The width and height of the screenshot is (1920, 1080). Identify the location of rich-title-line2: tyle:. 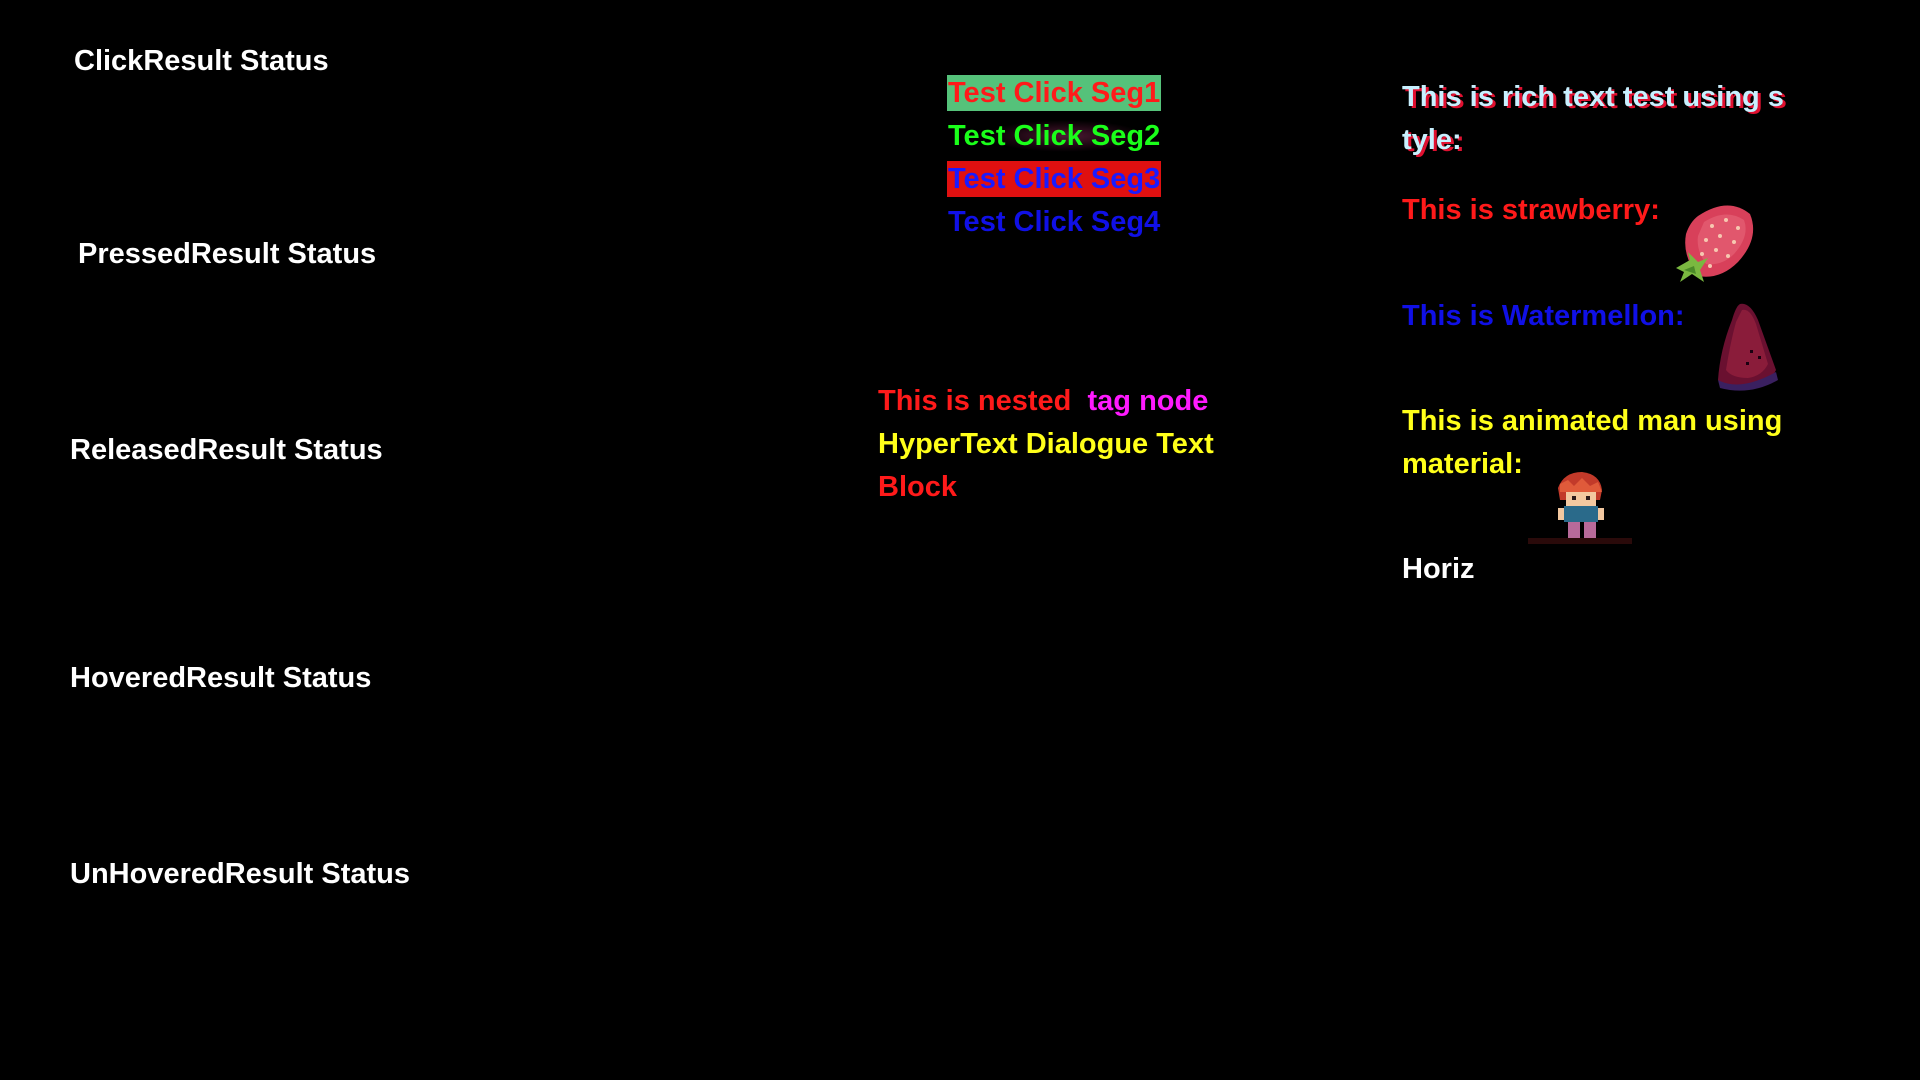
(1432, 140).